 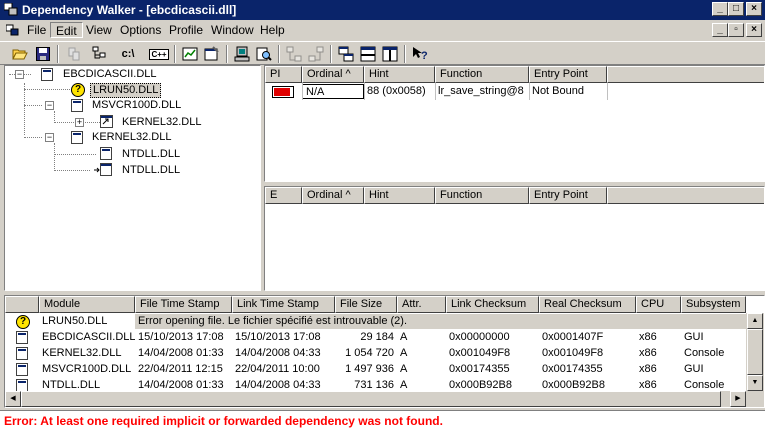 What do you see at coordinates (738, 399) in the screenshot?
I see `scroll-right-button: ▶` at bounding box center [738, 399].